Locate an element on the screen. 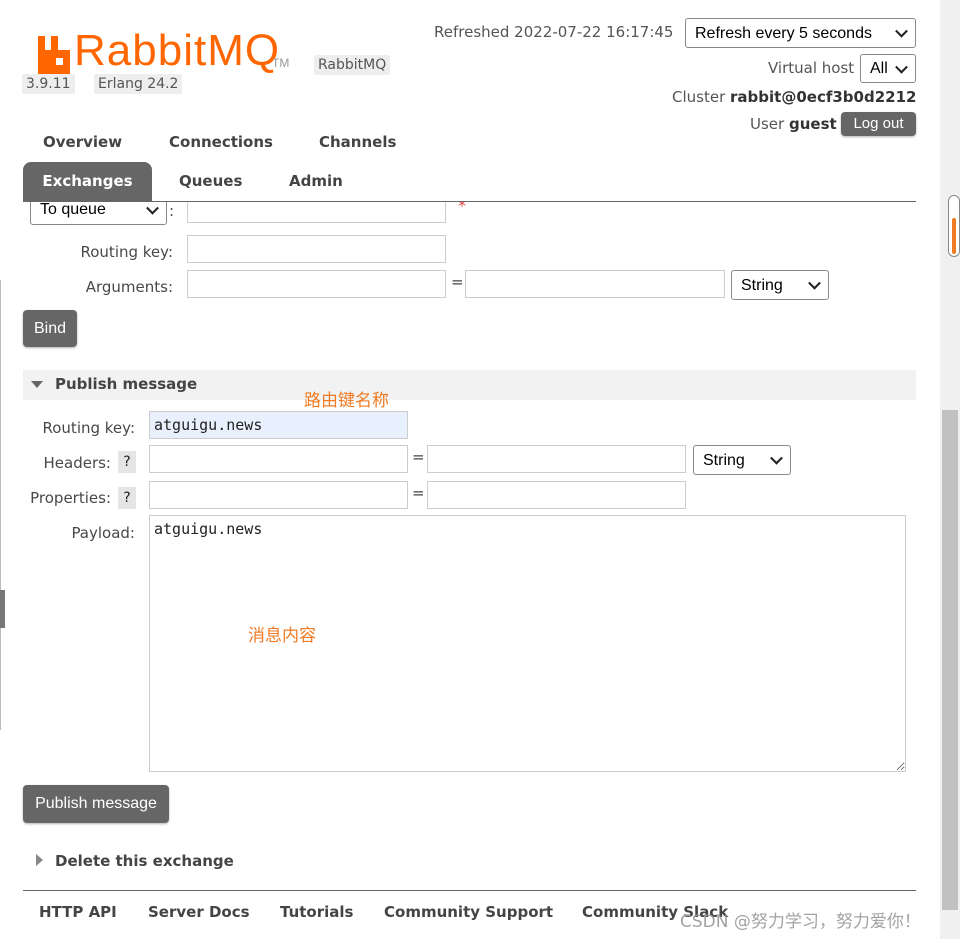  header-type-dropdown: String is located at coordinates (742, 460).